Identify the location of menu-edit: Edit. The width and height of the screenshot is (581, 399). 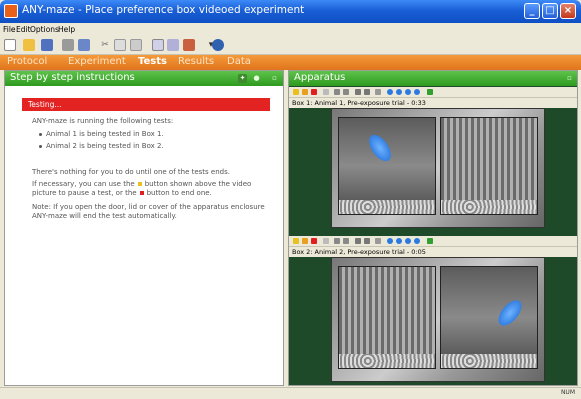
(23, 29).